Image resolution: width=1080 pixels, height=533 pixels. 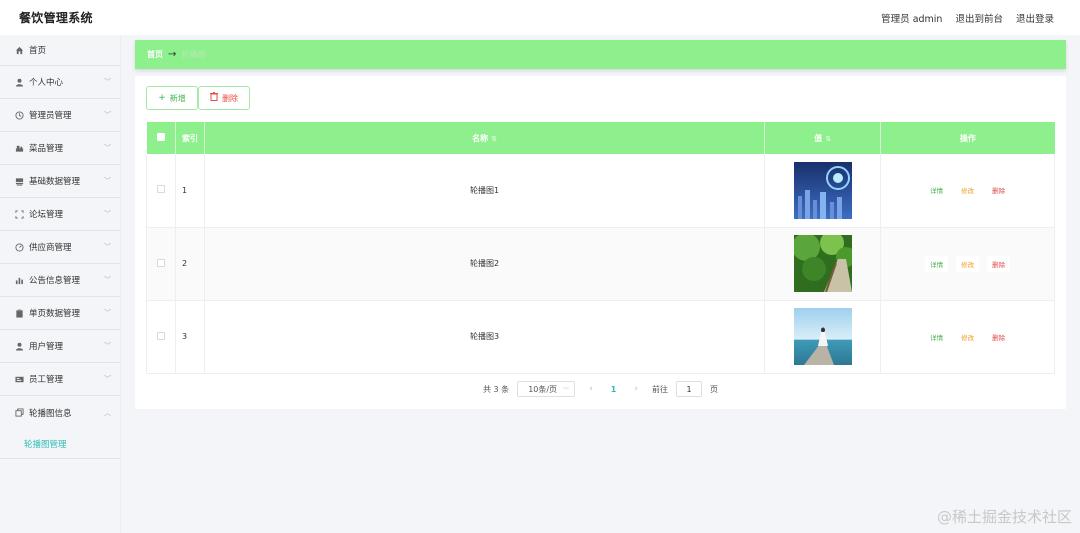 What do you see at coordinates (912, 19) in the screenshot?
I see `admin-user-label: 管理员 admin` at bounding box center [912, 19].